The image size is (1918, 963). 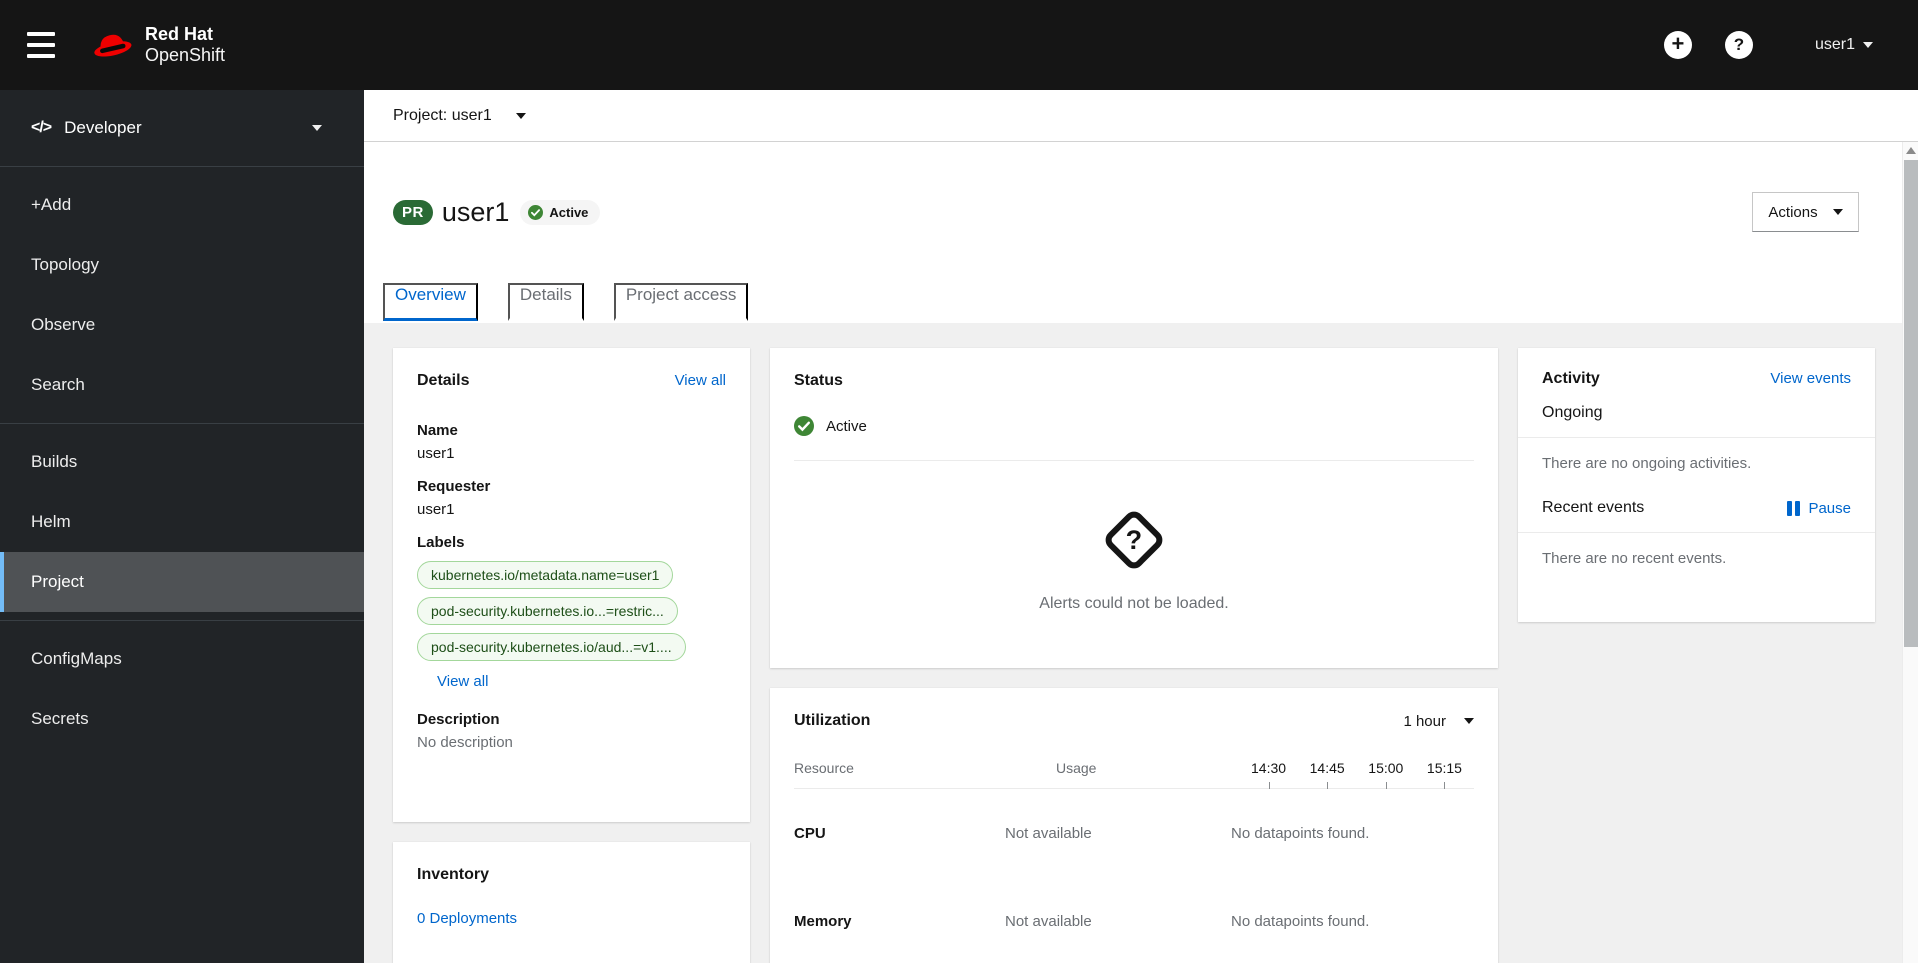 What do you see at coordinates (823, 921) in the screenshot?
I see `resource-name: Memory` at bounding box center [823, 921].